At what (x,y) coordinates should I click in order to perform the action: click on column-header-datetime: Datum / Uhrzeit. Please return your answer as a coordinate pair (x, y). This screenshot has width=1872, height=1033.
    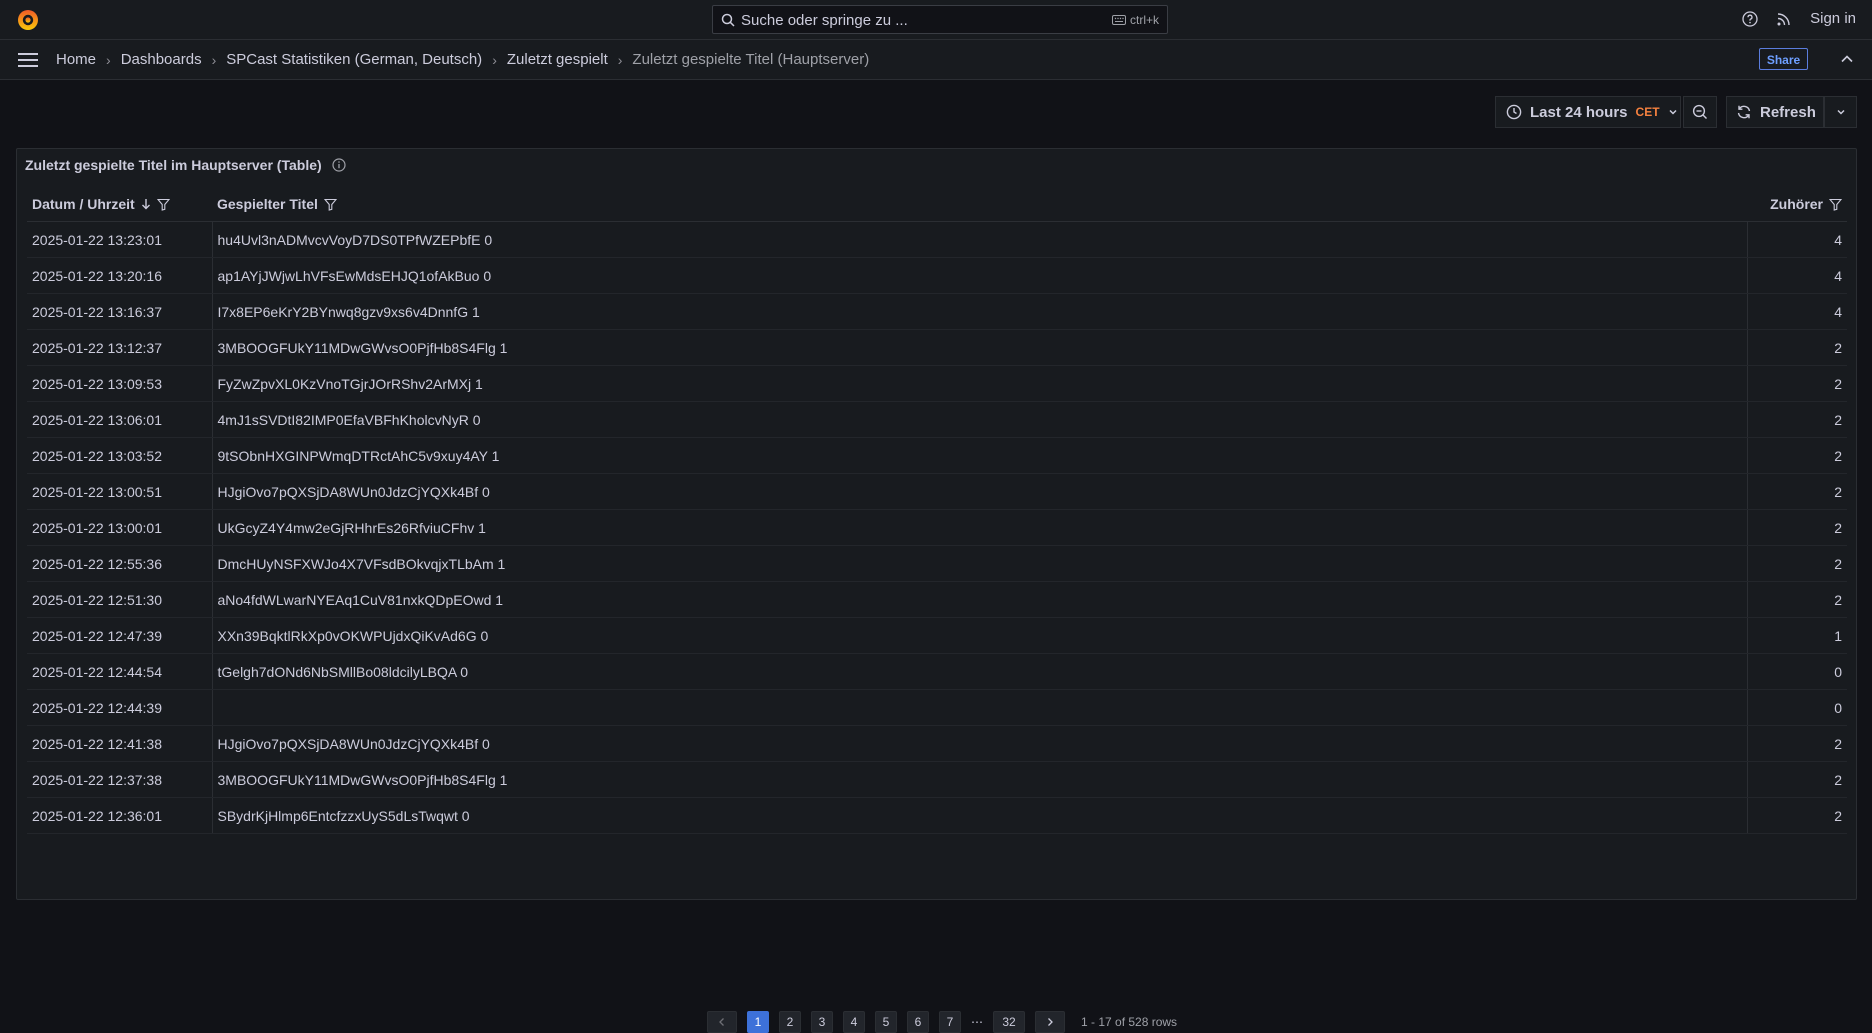
    Looking at the image, I should click on (119, 204).